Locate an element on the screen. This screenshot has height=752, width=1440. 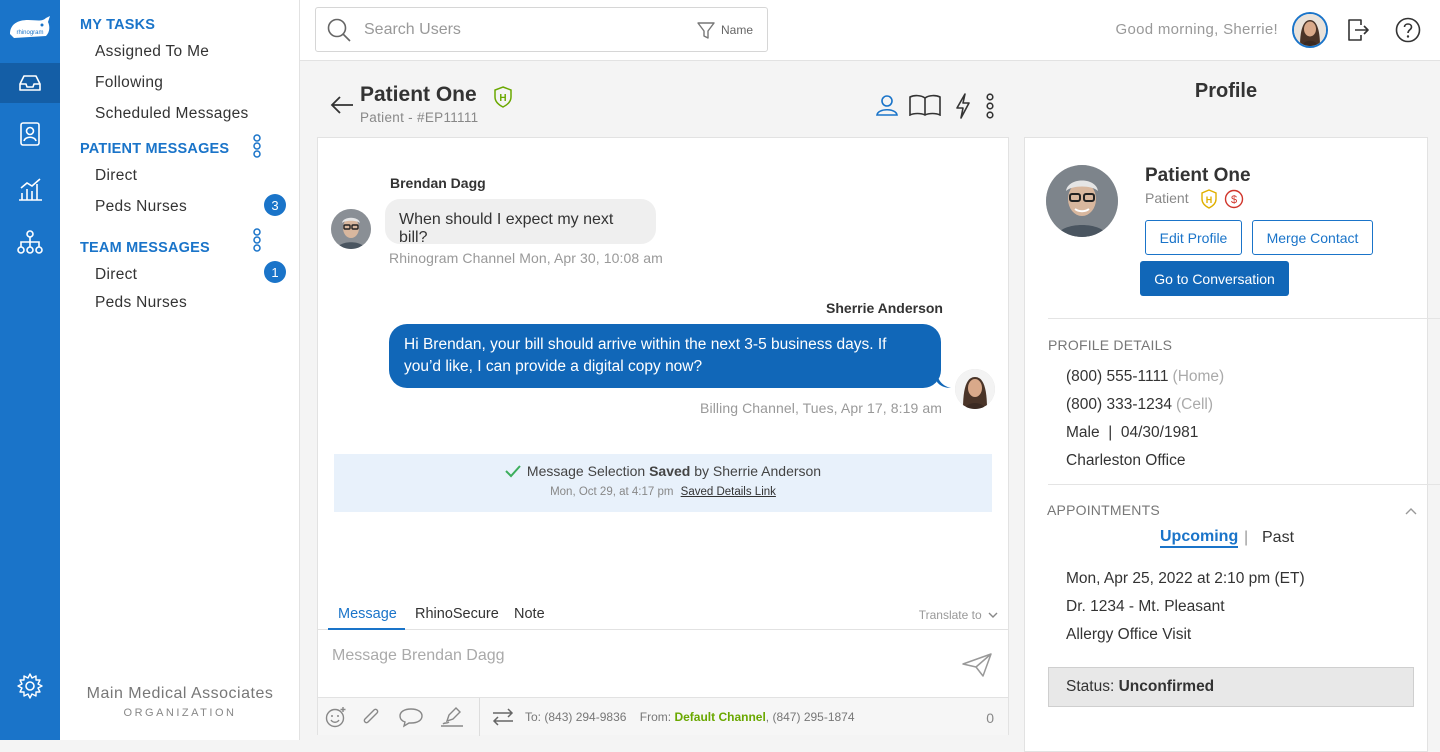
search-box: Name is located at coordinates (541, 29).